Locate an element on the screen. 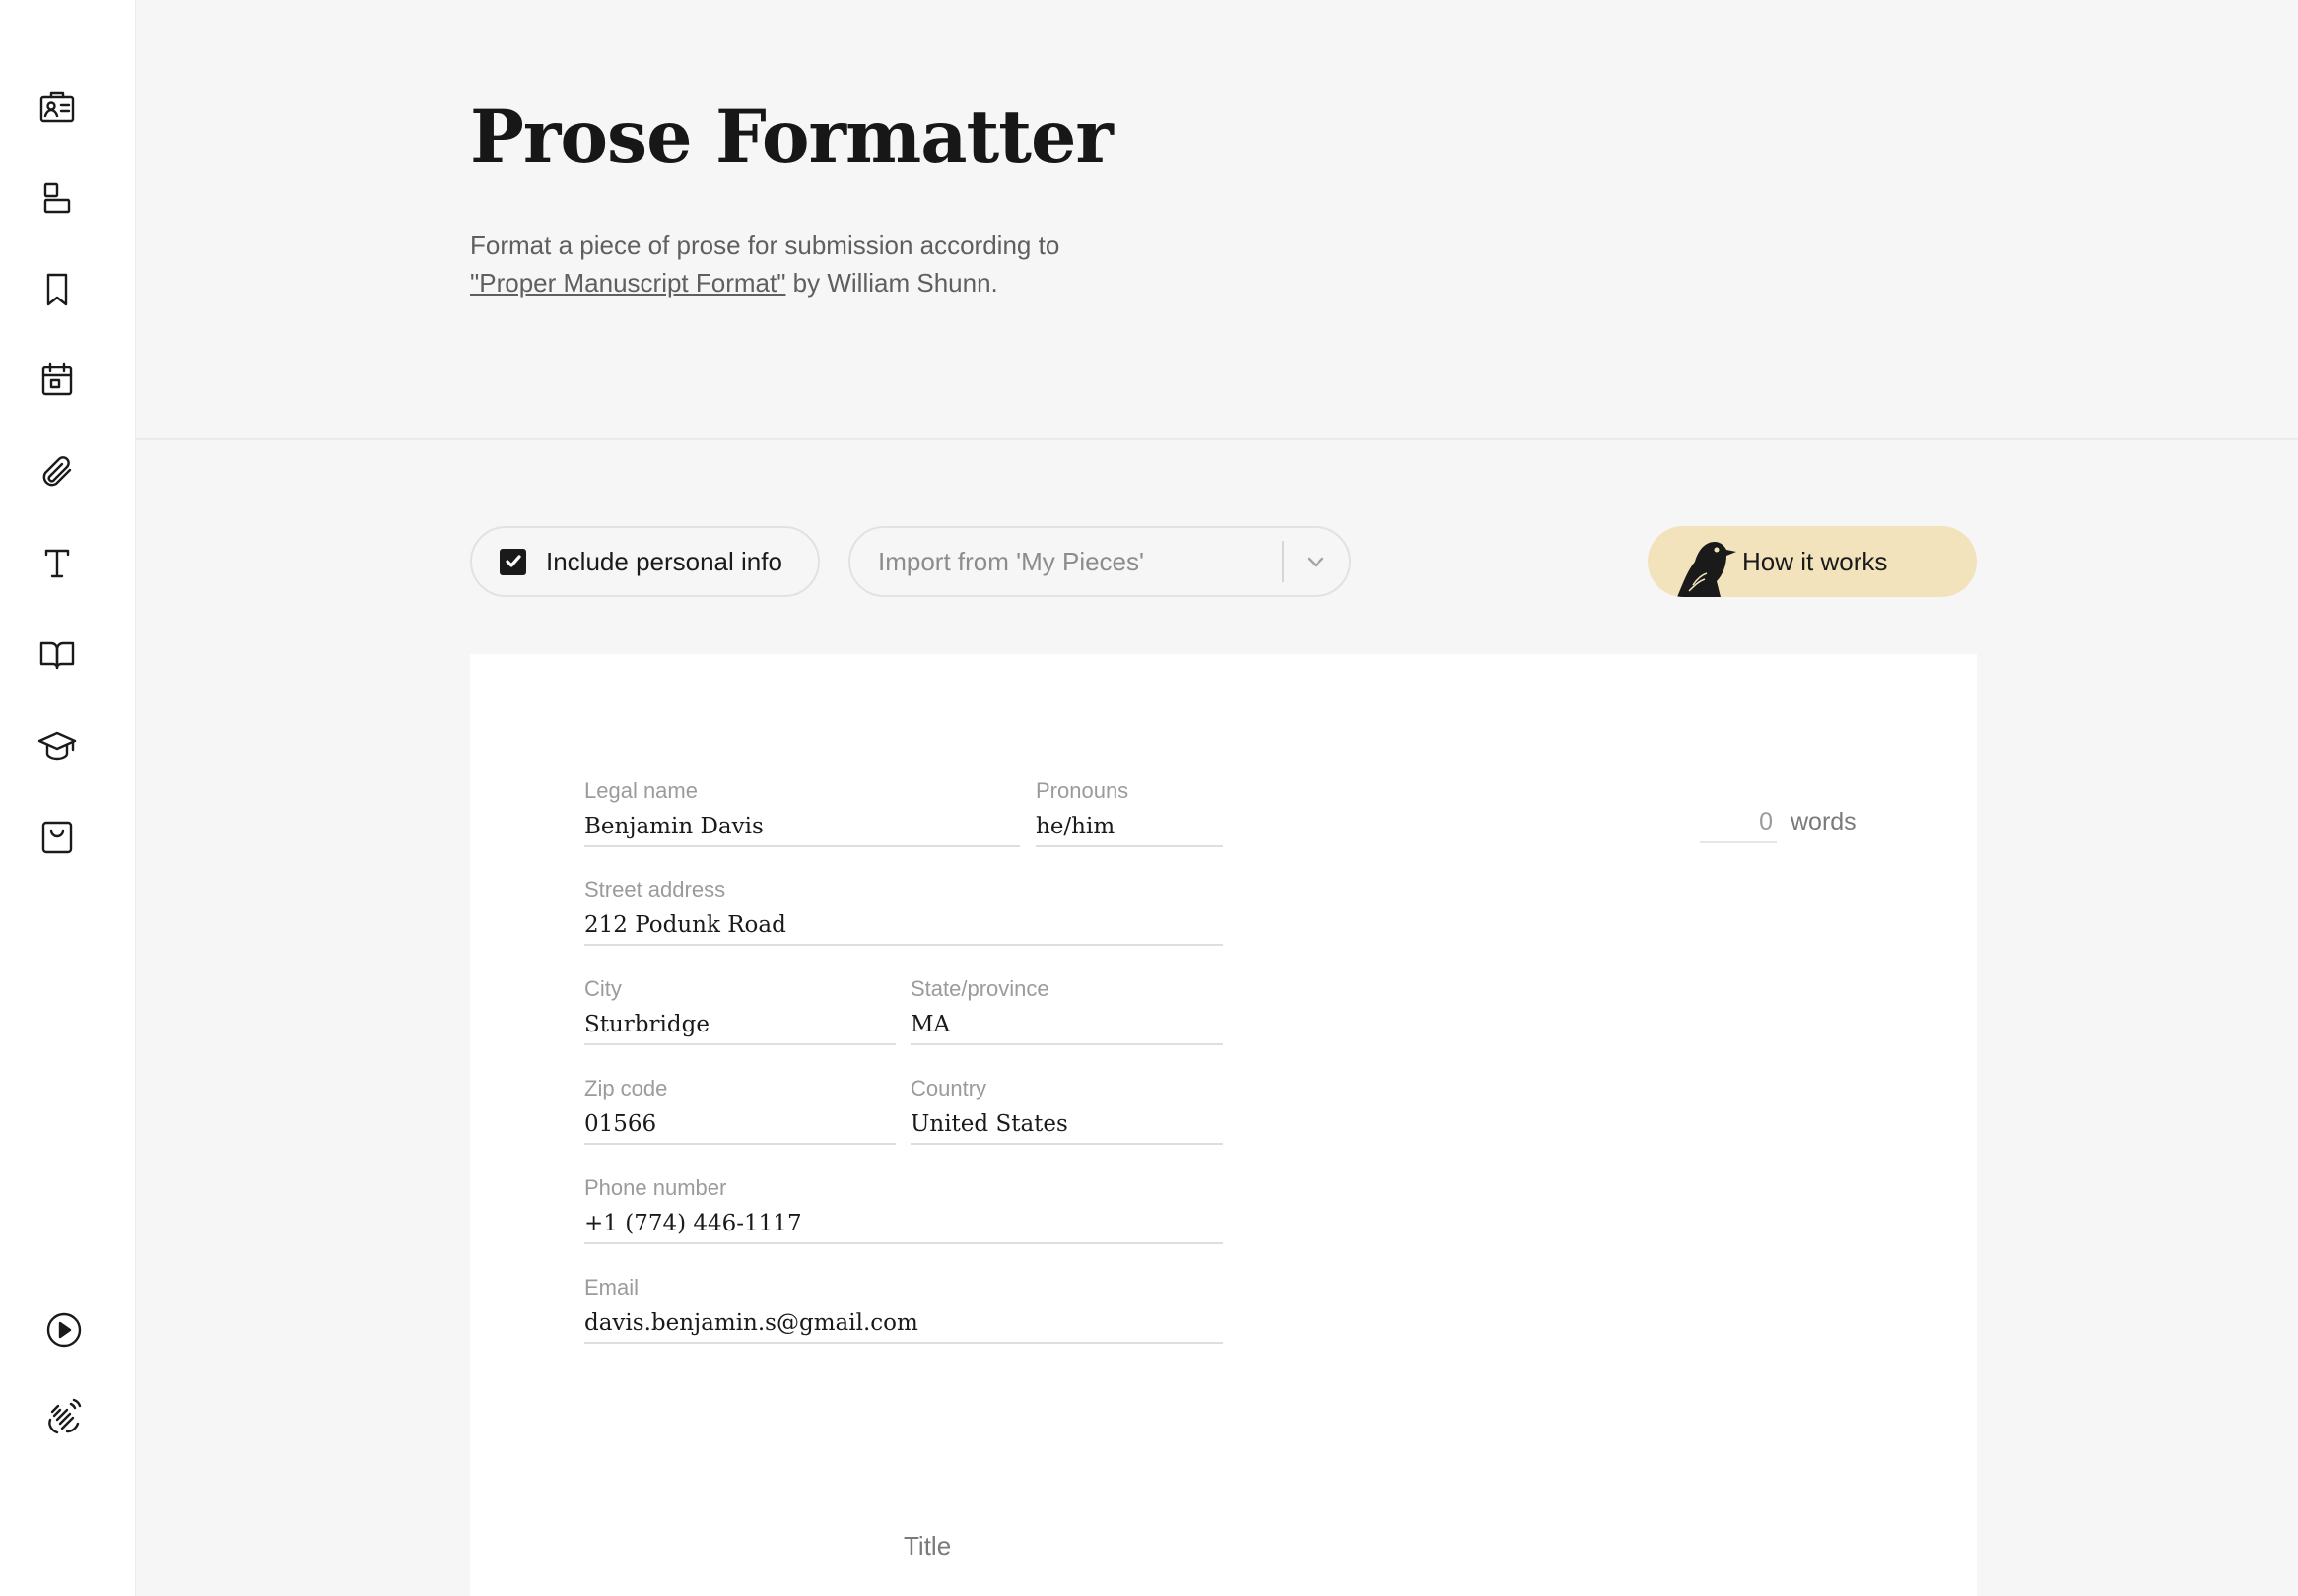 The image size is (2298, 1596). city-field: City Sturbridge is located at coordinates (740, 1011).